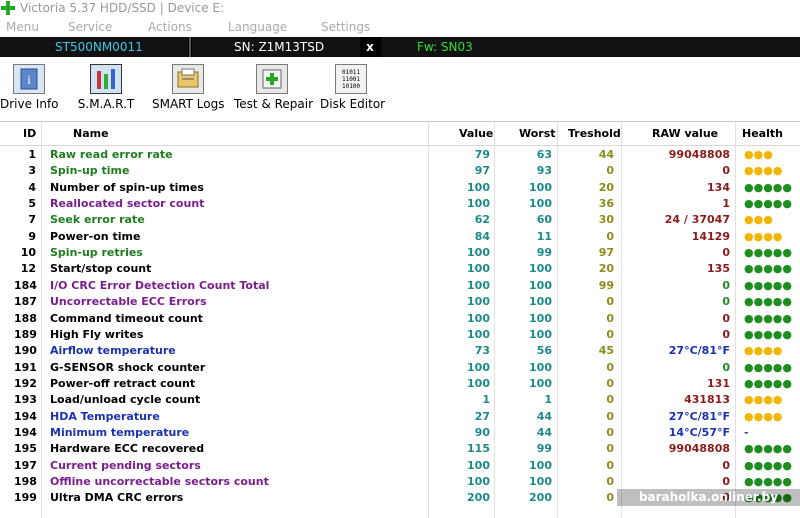 The height and width of the screenshot is (518, 800). Describe the element at coordinates (400, 188) in the screenshot. I see `table-row: 4 Number of spin-up times 100 100 20 134 ●●●●●` at that location.